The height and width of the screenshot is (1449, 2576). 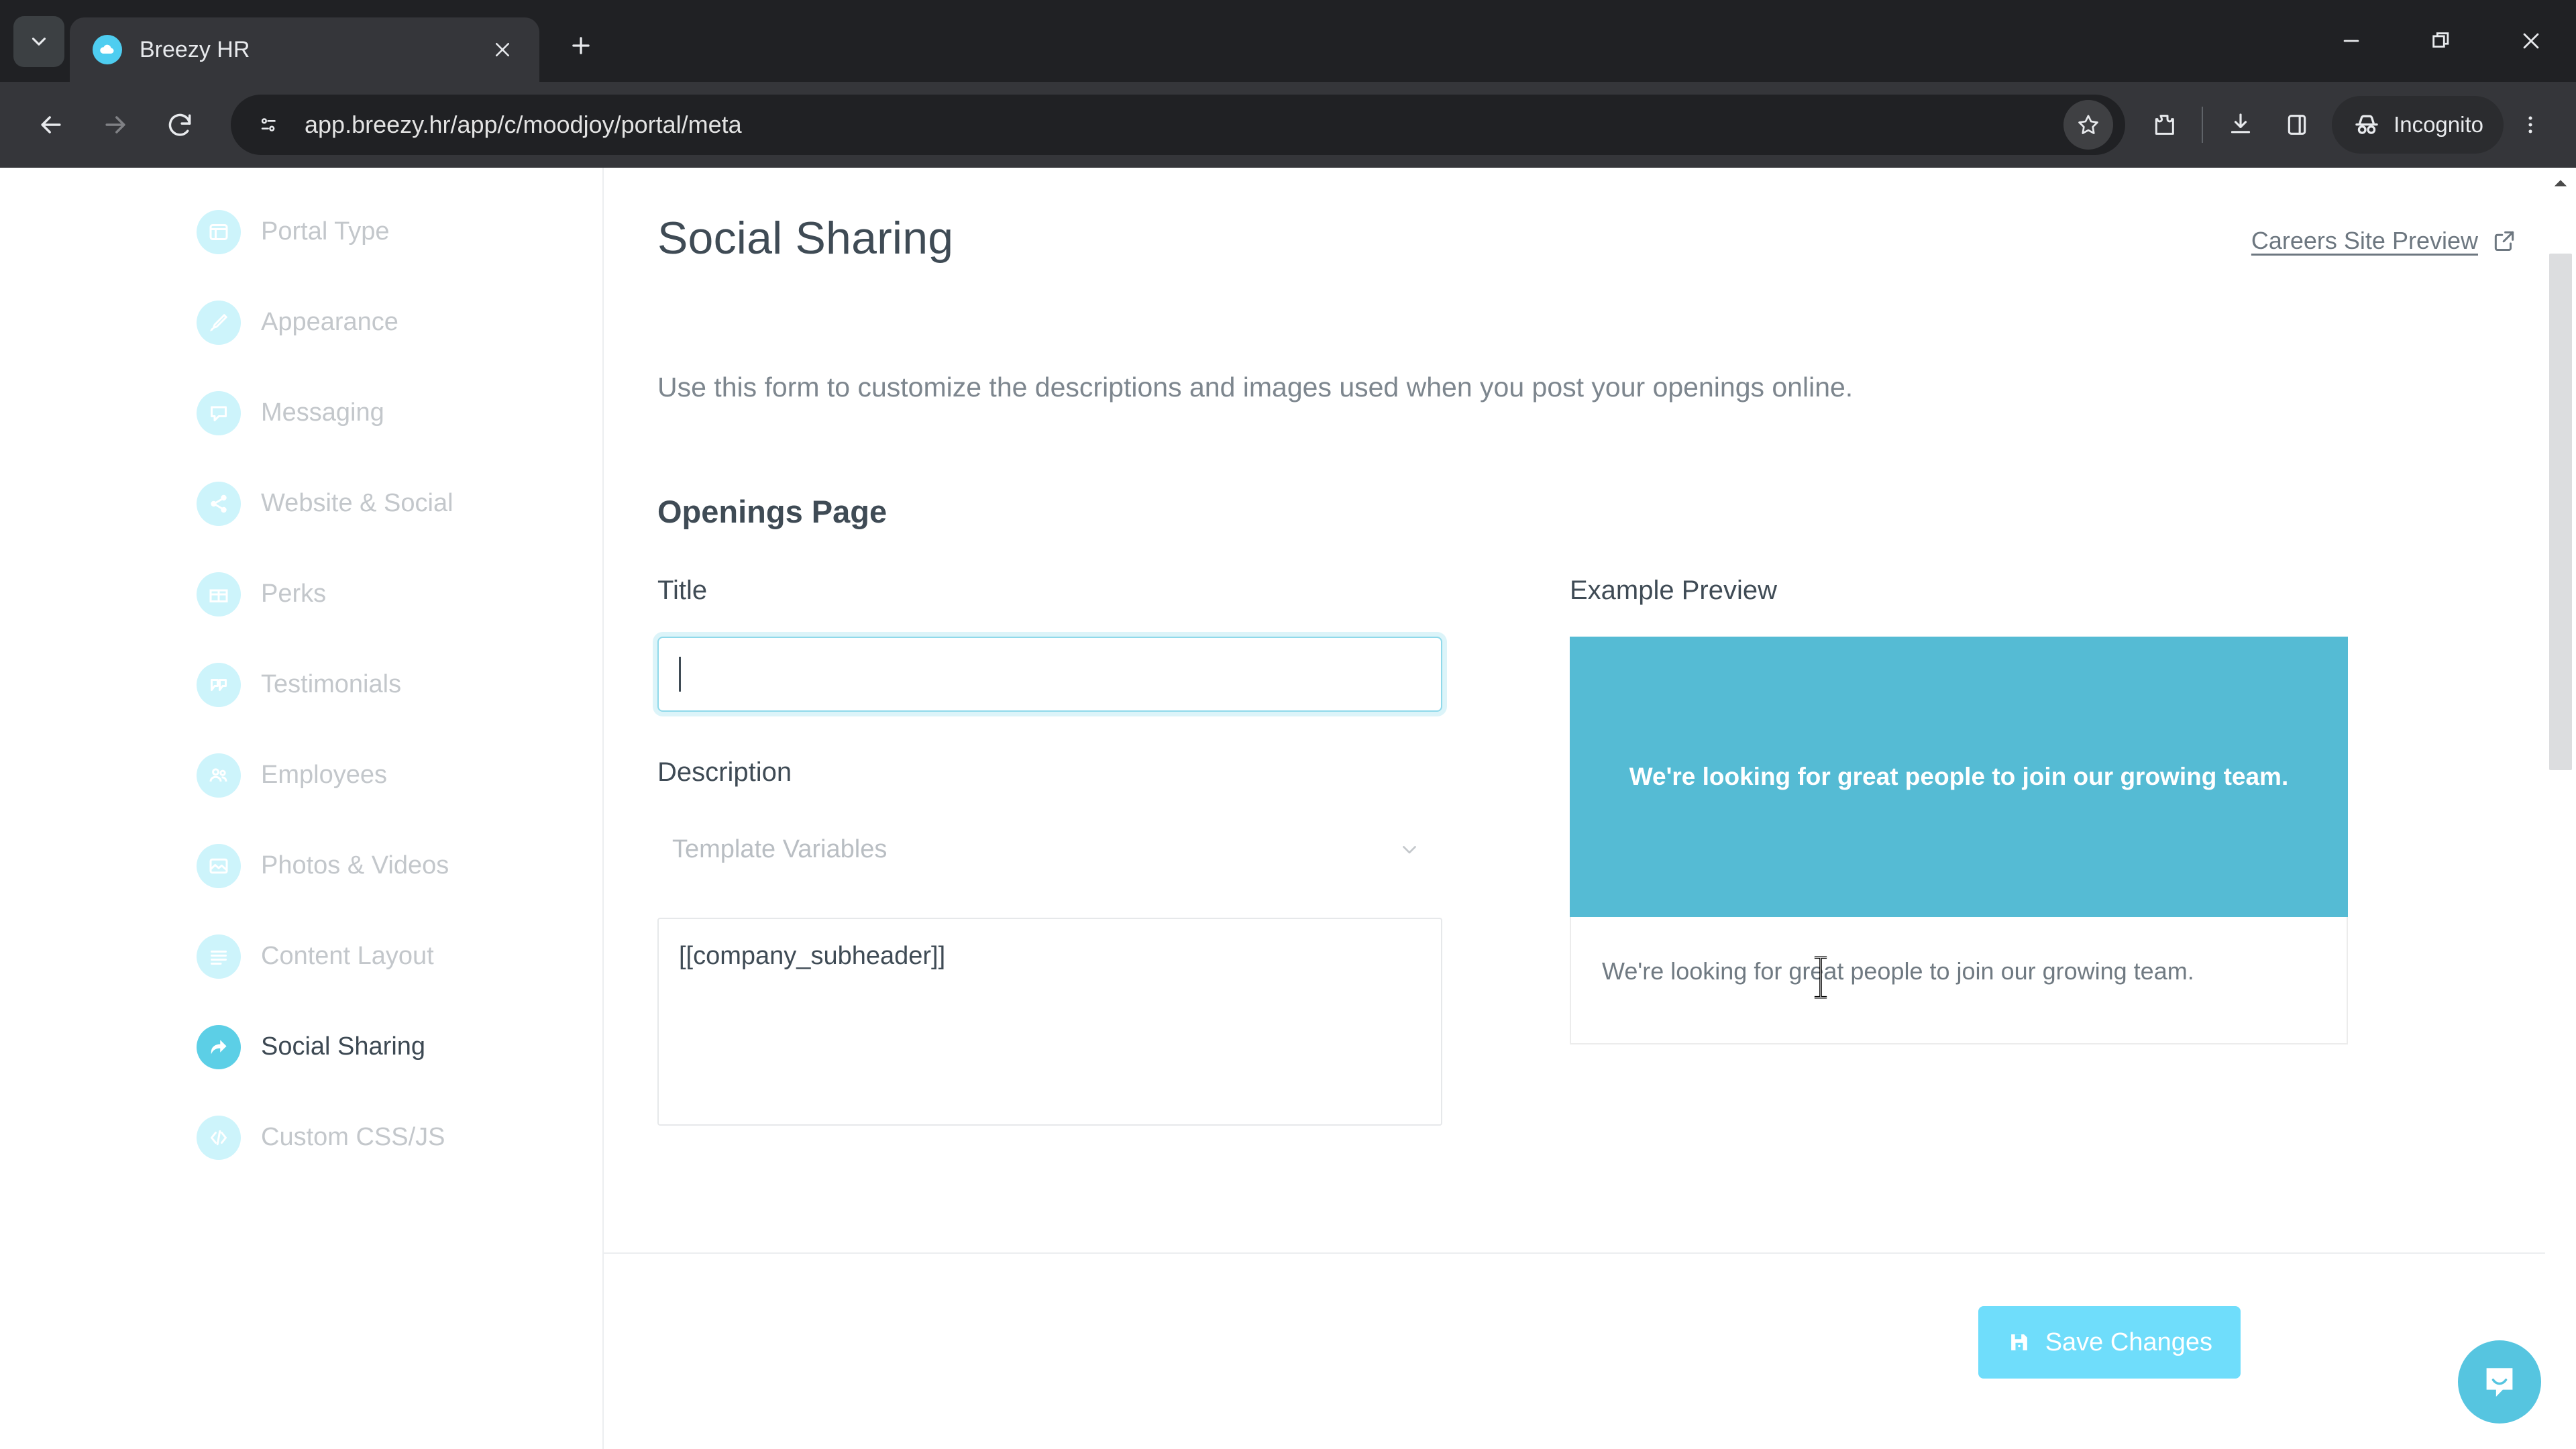 What do you see at coordinates (343, 1046) in the screenshot?
I see `sidebar-item-label: Social Sharing` at bounding box center [343, 1046].